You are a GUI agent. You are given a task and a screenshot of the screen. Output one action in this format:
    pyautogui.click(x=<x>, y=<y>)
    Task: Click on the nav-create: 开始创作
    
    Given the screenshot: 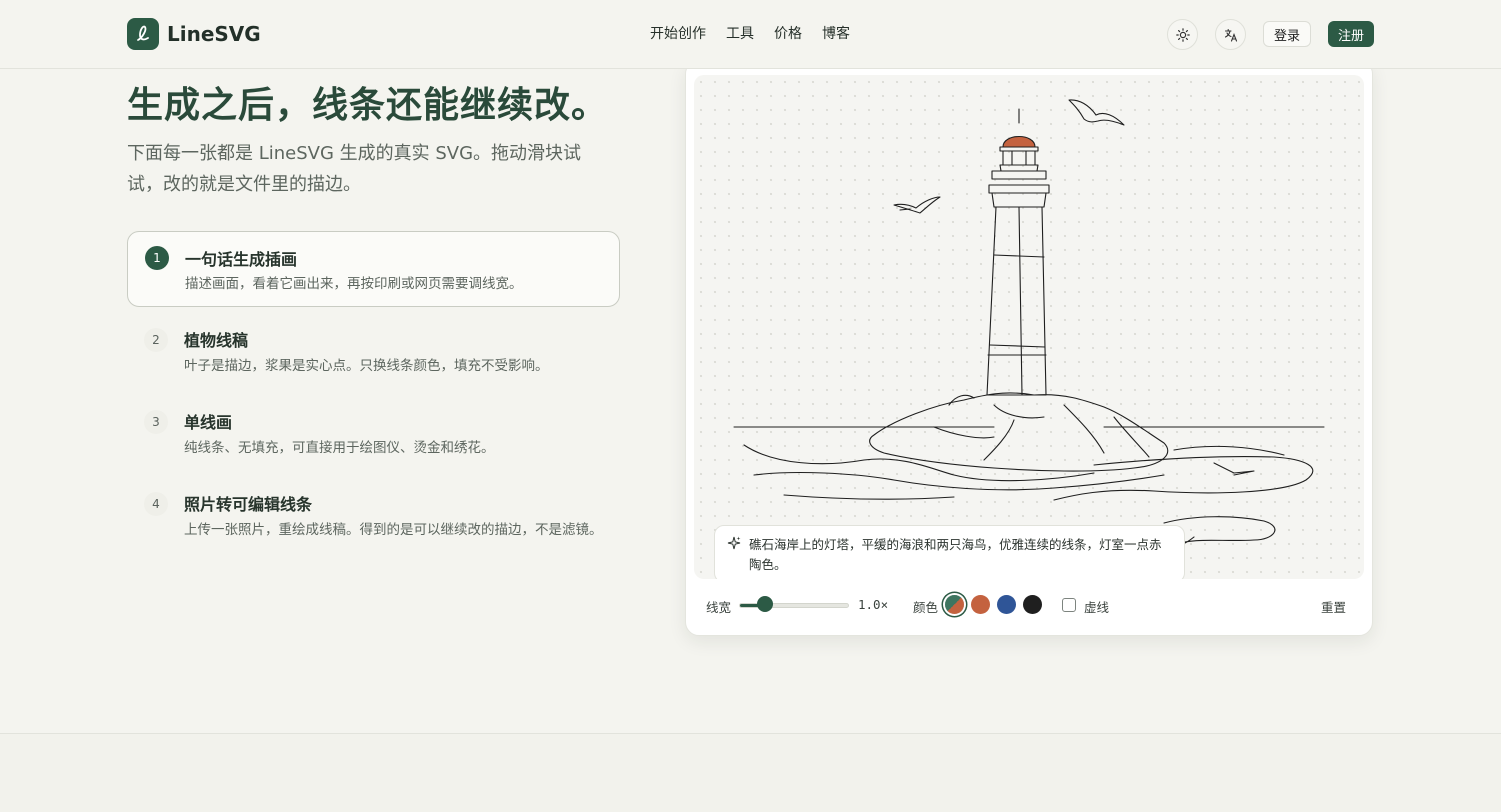 What is the action you would take?
    pyautogui.click(x=678, y=34)
    